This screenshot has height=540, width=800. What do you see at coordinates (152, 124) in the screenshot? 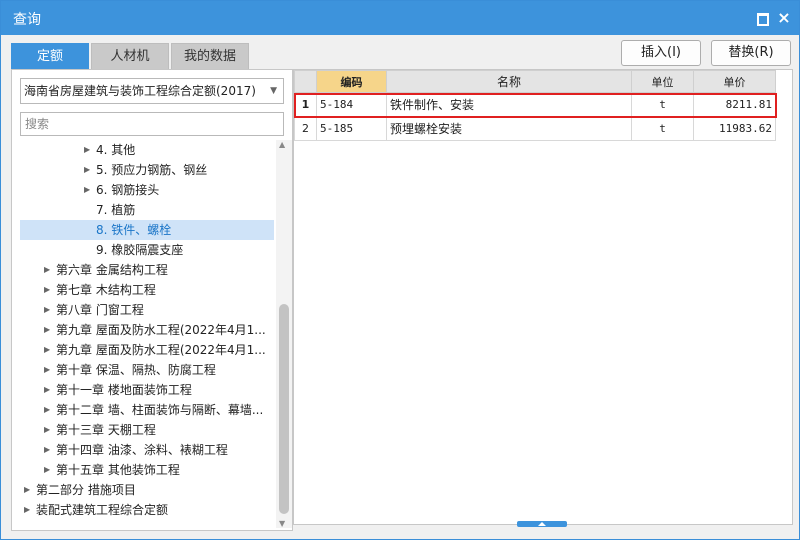
I see `search-input` at bounding box center [152, 124].